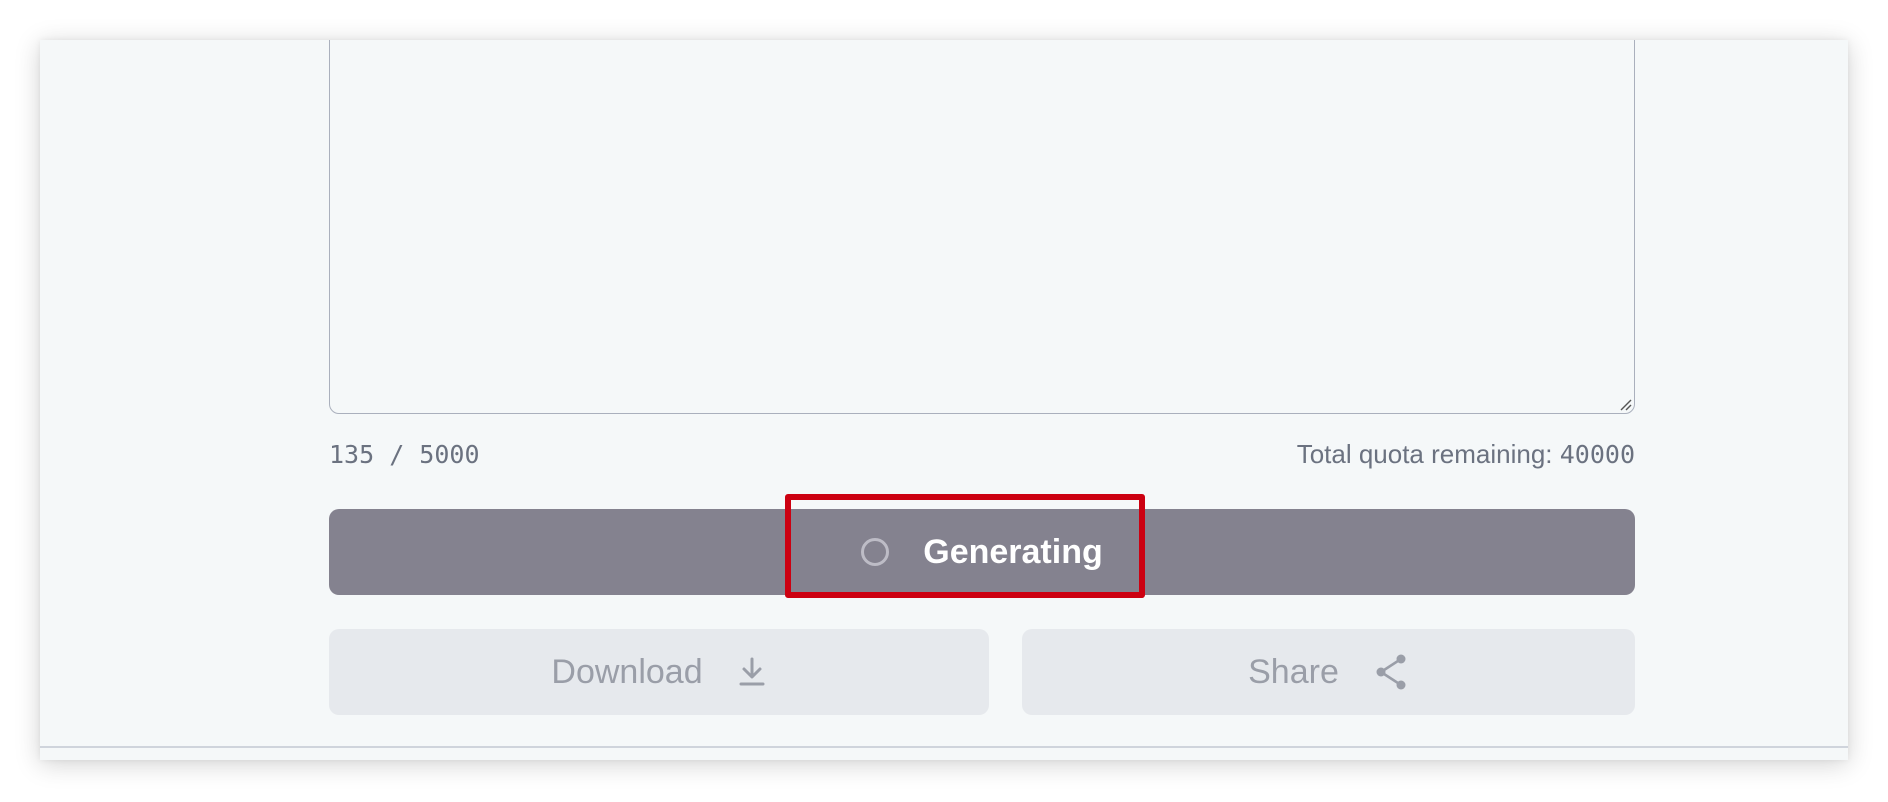 This screenshot has width=1888, height=802. What do you see at coordinates (1391, 672) in the screenshot?
I see `share-icon` at bounding box center [1391, 672].